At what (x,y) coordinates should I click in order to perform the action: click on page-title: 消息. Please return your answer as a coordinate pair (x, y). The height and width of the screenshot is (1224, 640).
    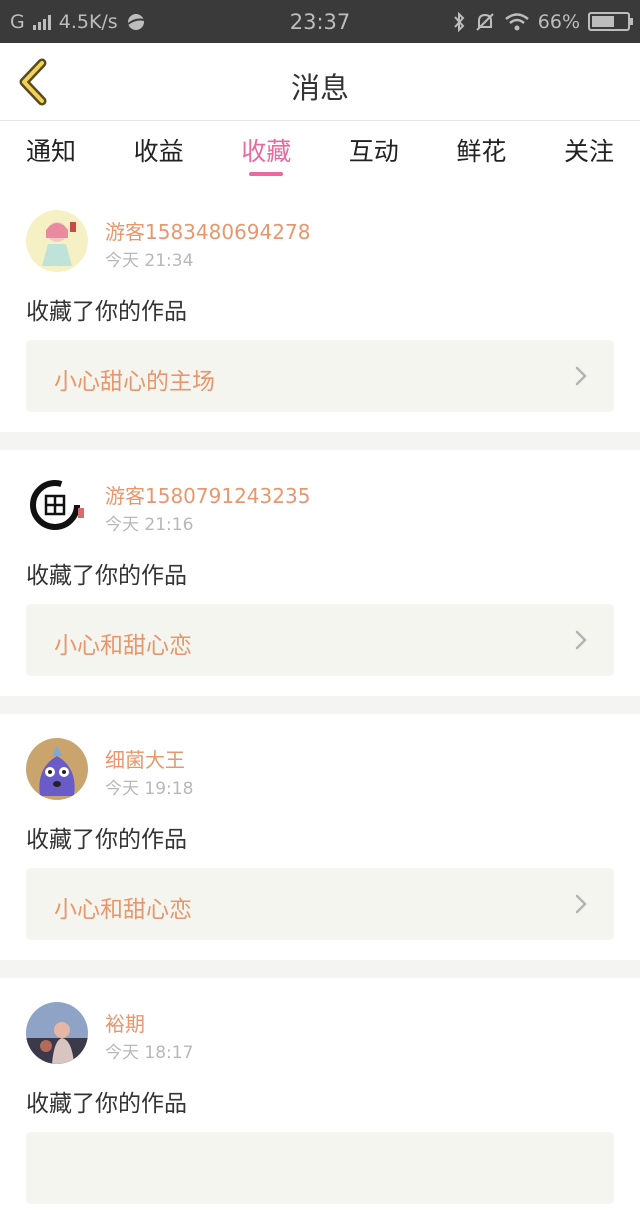
    Looking at the image, I should click on (319, 88).